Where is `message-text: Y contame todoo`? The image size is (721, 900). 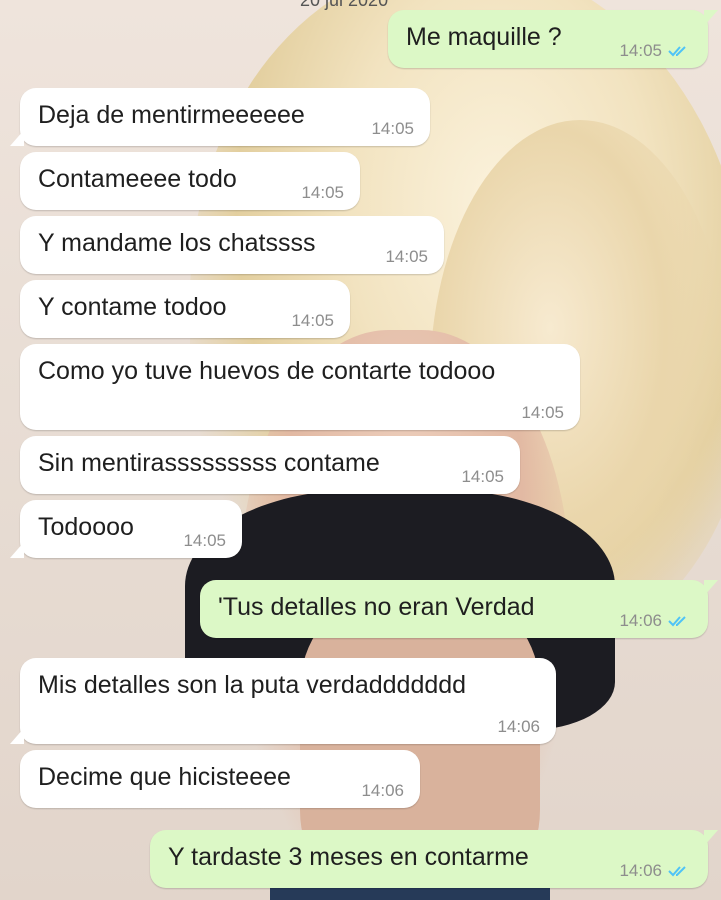 message-text: Y contame todoo is located at coordinates (132, 307).